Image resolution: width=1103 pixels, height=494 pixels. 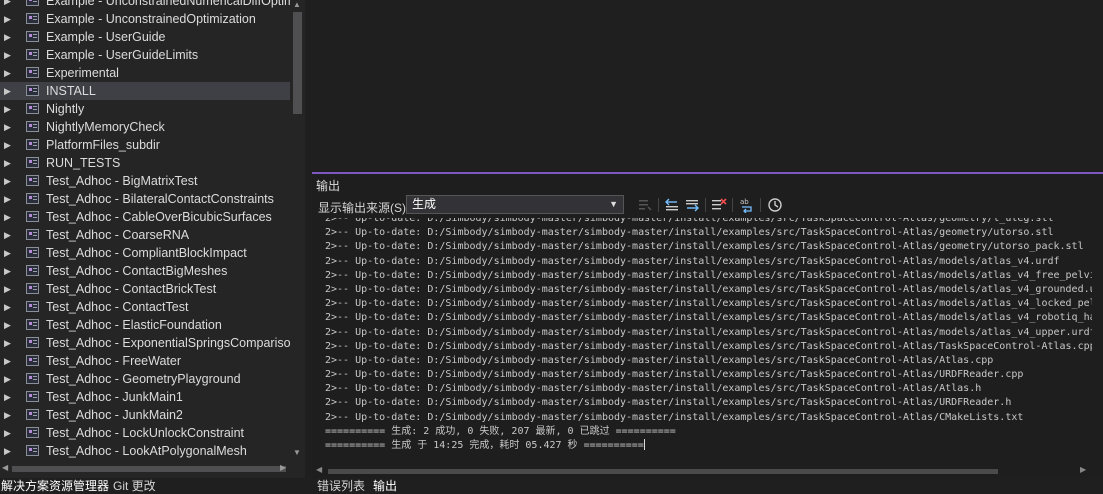 What do you see at coordinates (298, 4) in the screenshot?
I see `scroll-up-arrow-icon: ▲` at bounding box center [298, 4].